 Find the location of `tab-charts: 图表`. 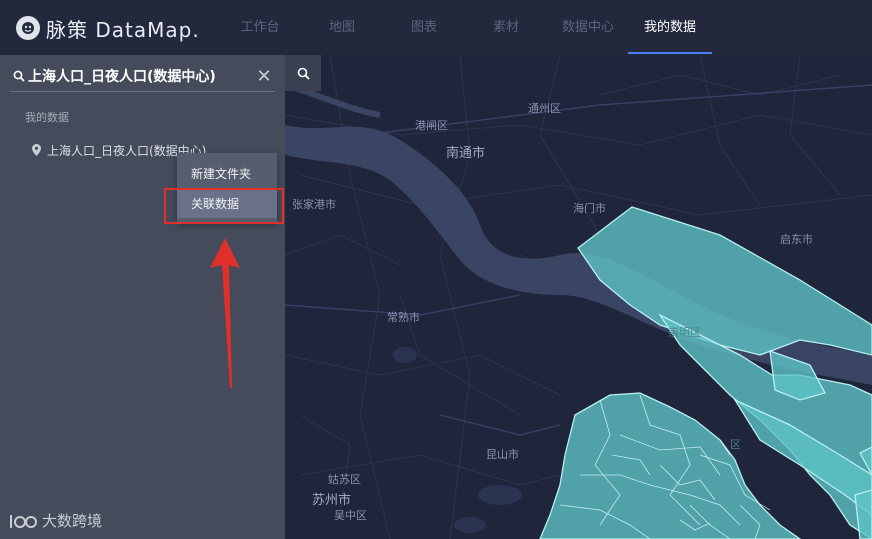

tab-charts: 图表 is located at coordinates (424, 27).